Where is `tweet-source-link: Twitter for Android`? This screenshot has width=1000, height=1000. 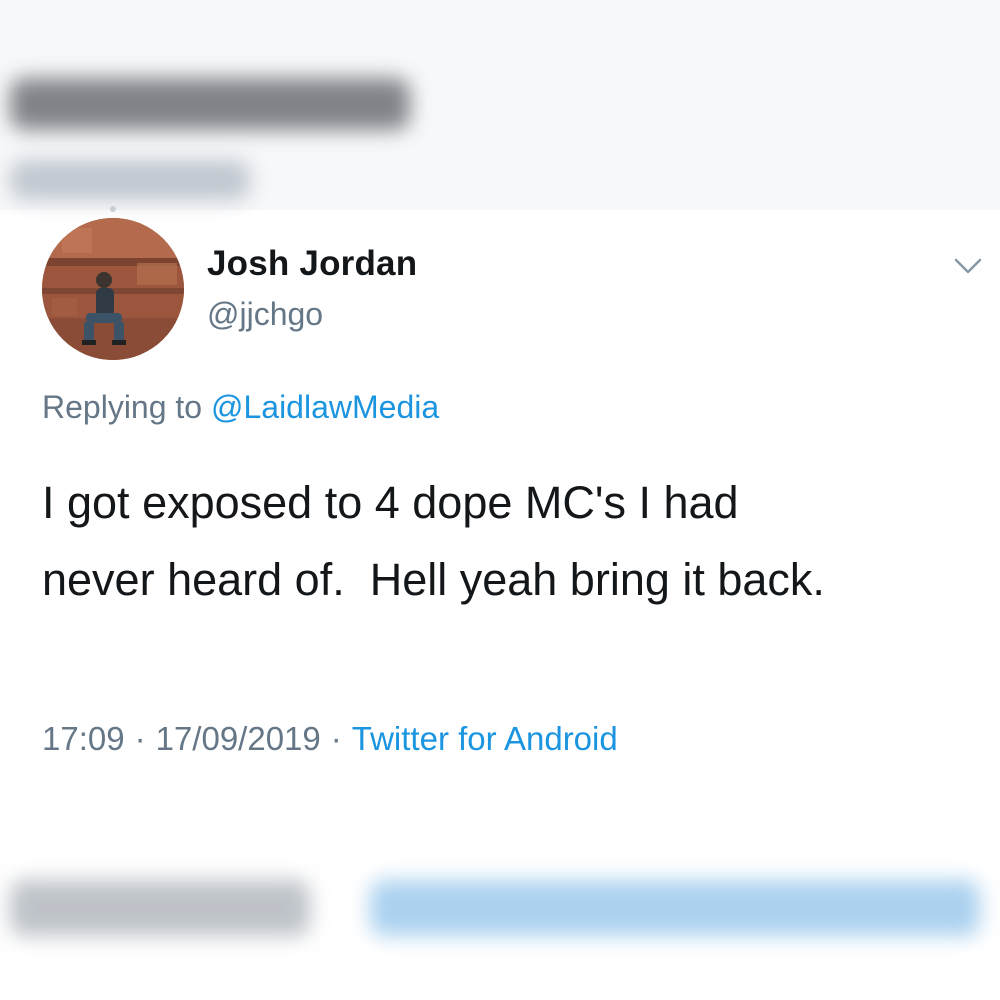
tweet-source-link: Twitter for Android is located at coordinates (485, 738).